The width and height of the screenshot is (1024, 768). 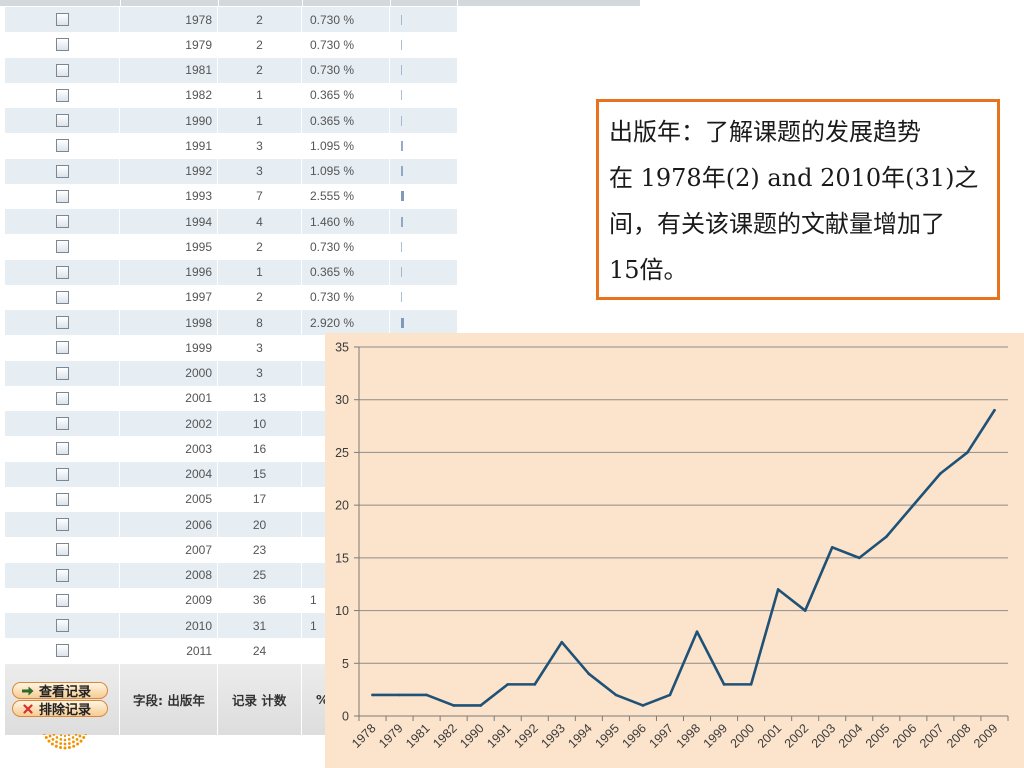 I want to click on x-tick-label: 1990, so click(x=472, y=736).